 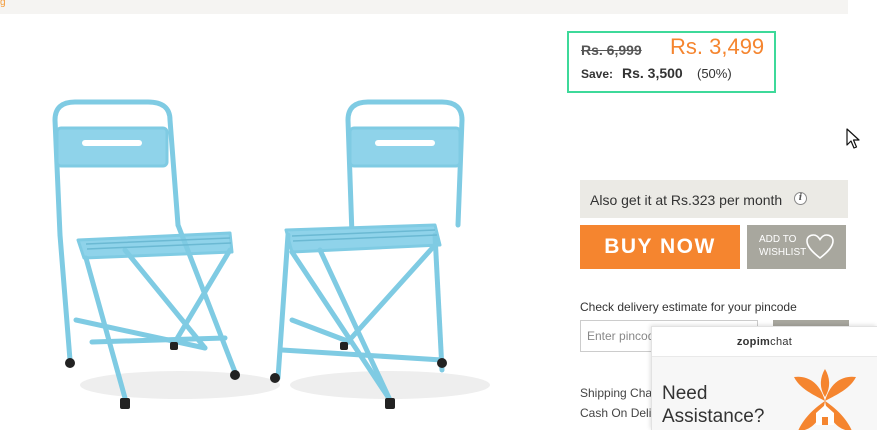 I want to click on sale-price: Rs. 3,499, so click(x=717, y=46).